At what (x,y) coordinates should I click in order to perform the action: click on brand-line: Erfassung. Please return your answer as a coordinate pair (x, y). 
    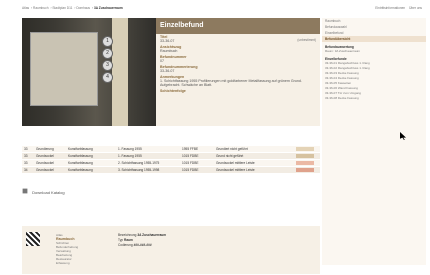
    Looking at the image, I should click on (63, 263).